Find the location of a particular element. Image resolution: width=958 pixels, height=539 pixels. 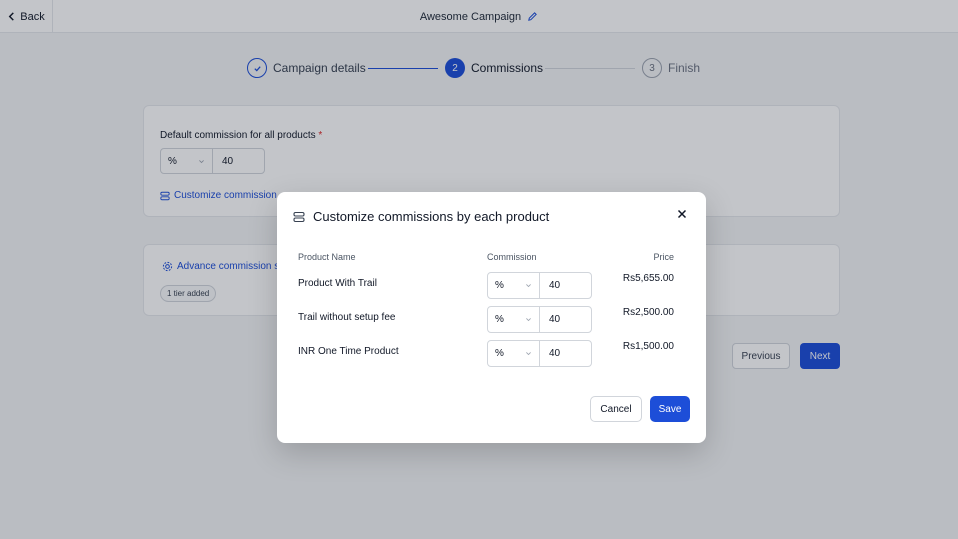

save-button: Save is located at coordinates (670, 409).